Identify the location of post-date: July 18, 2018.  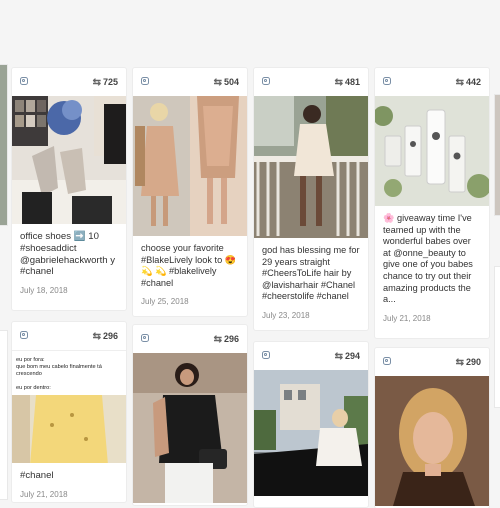
(44, 291).